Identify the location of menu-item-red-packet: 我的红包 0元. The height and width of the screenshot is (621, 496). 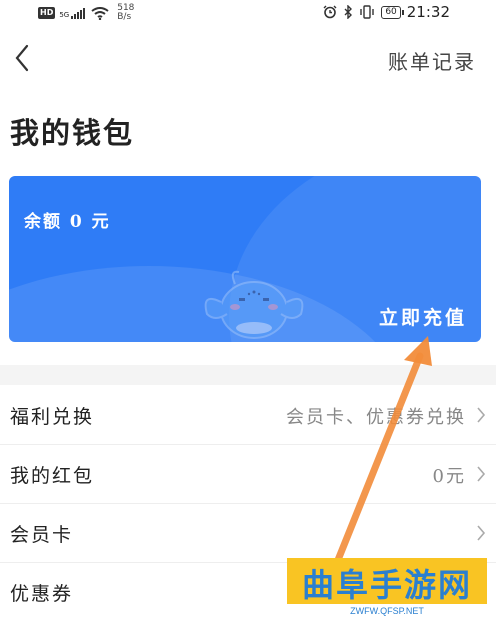
(248, 474).